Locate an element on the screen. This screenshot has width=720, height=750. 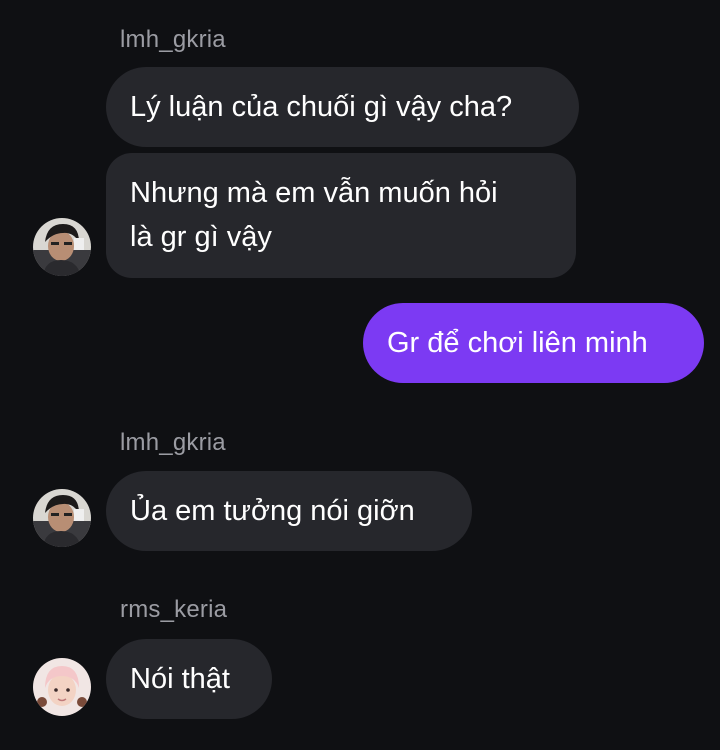
message-bubble-incoming: Nói thật is located at coordinates (189, 679).